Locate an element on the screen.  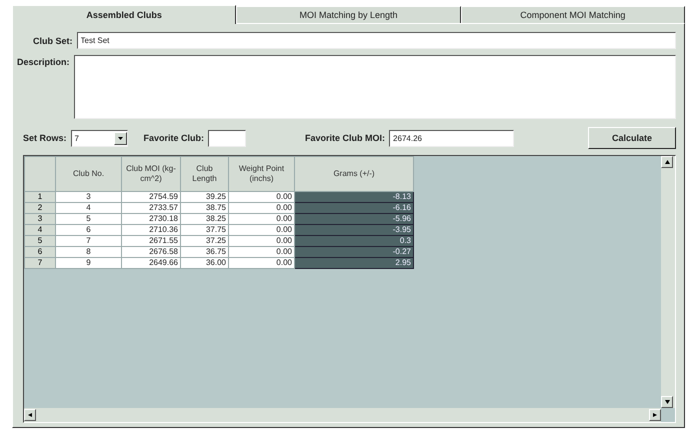
club-set-field: Test Set is located at coordinates (376, 40).